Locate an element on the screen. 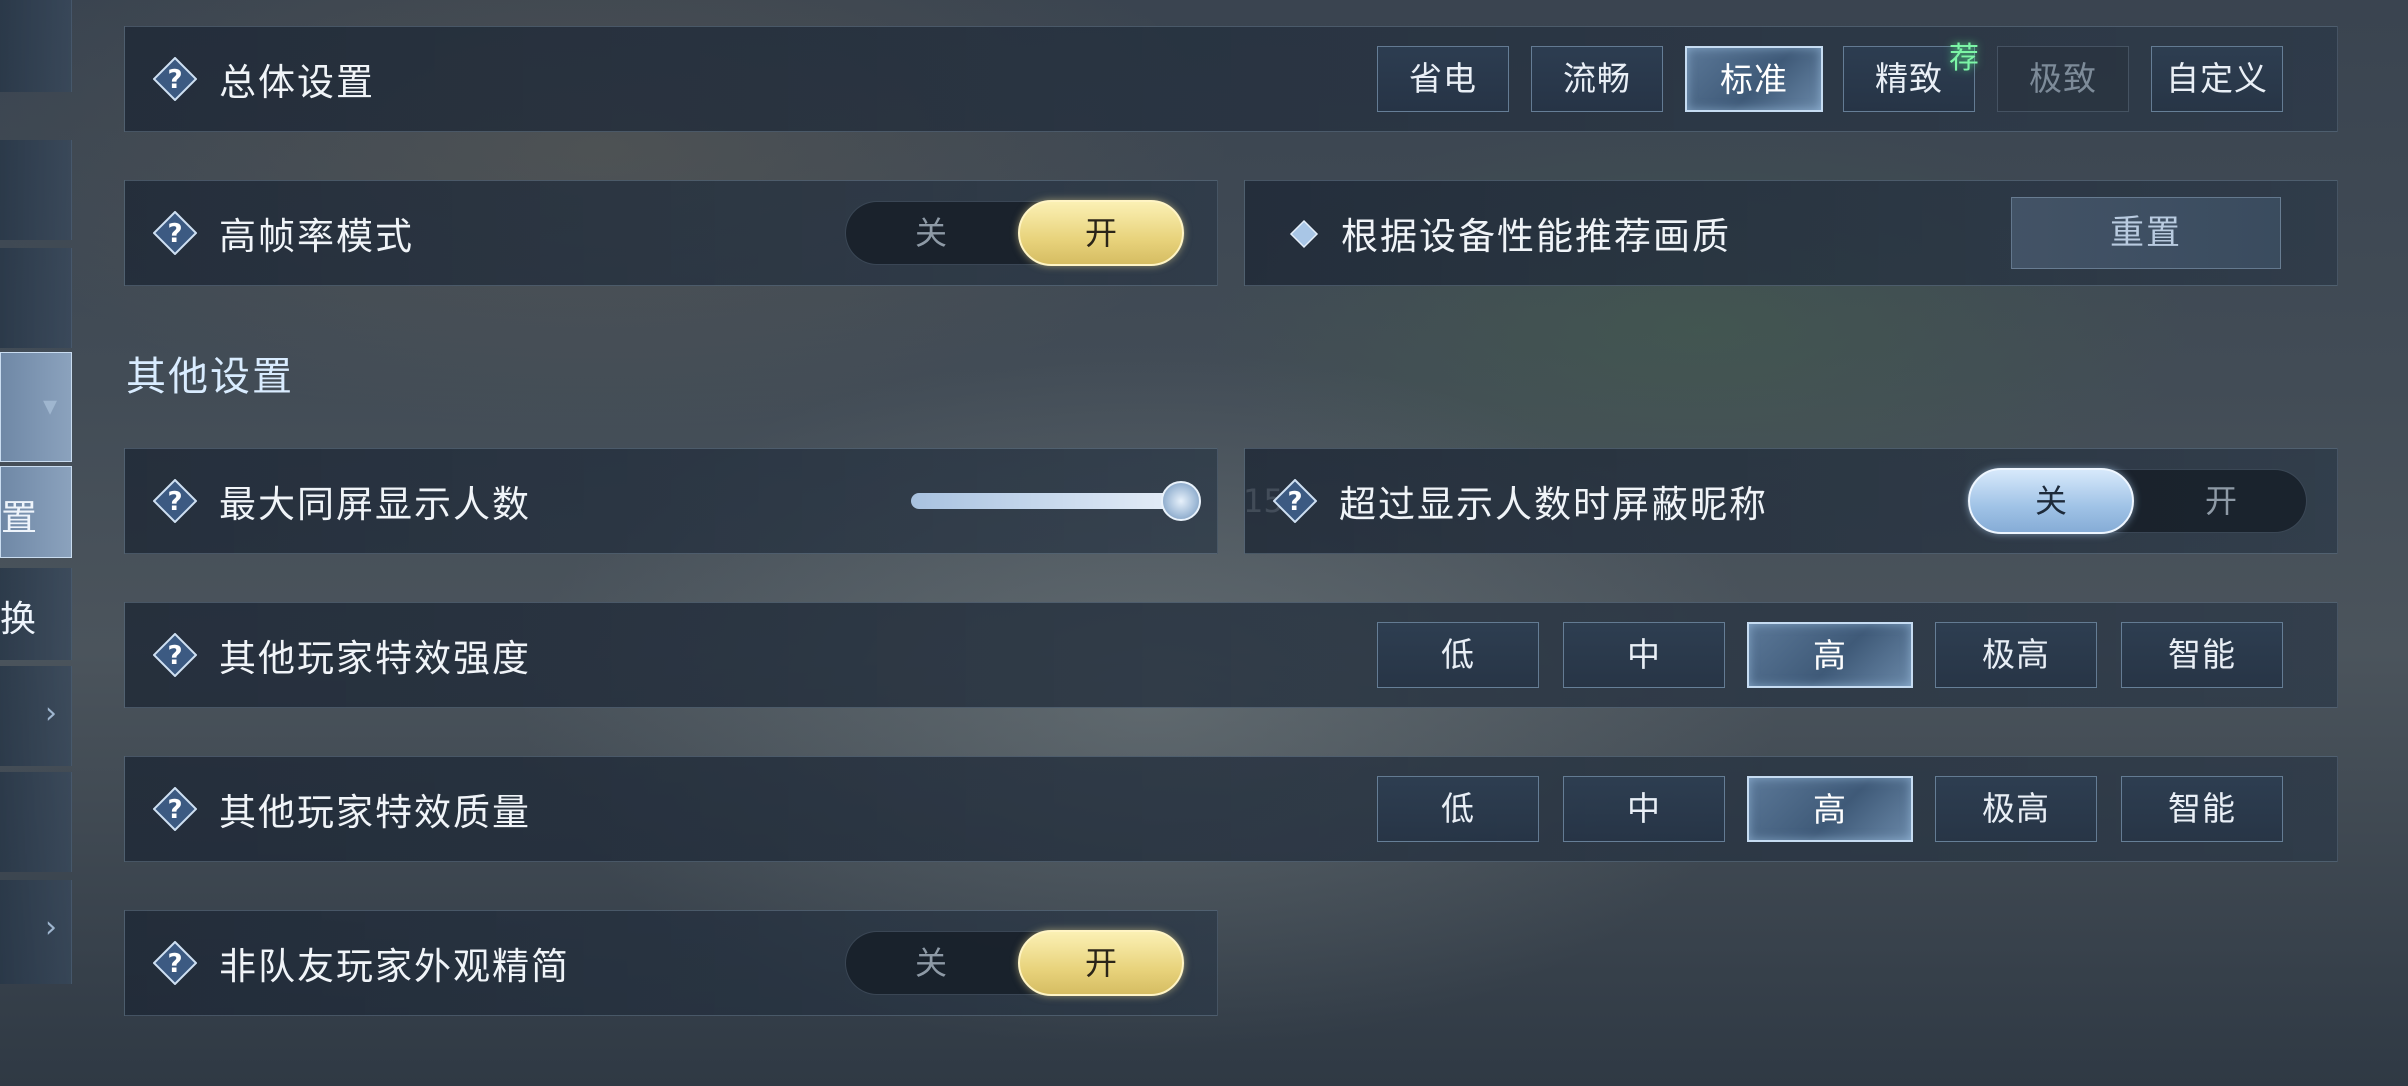  sidebar-item-active: 置 is located at coordinates (36, 512).